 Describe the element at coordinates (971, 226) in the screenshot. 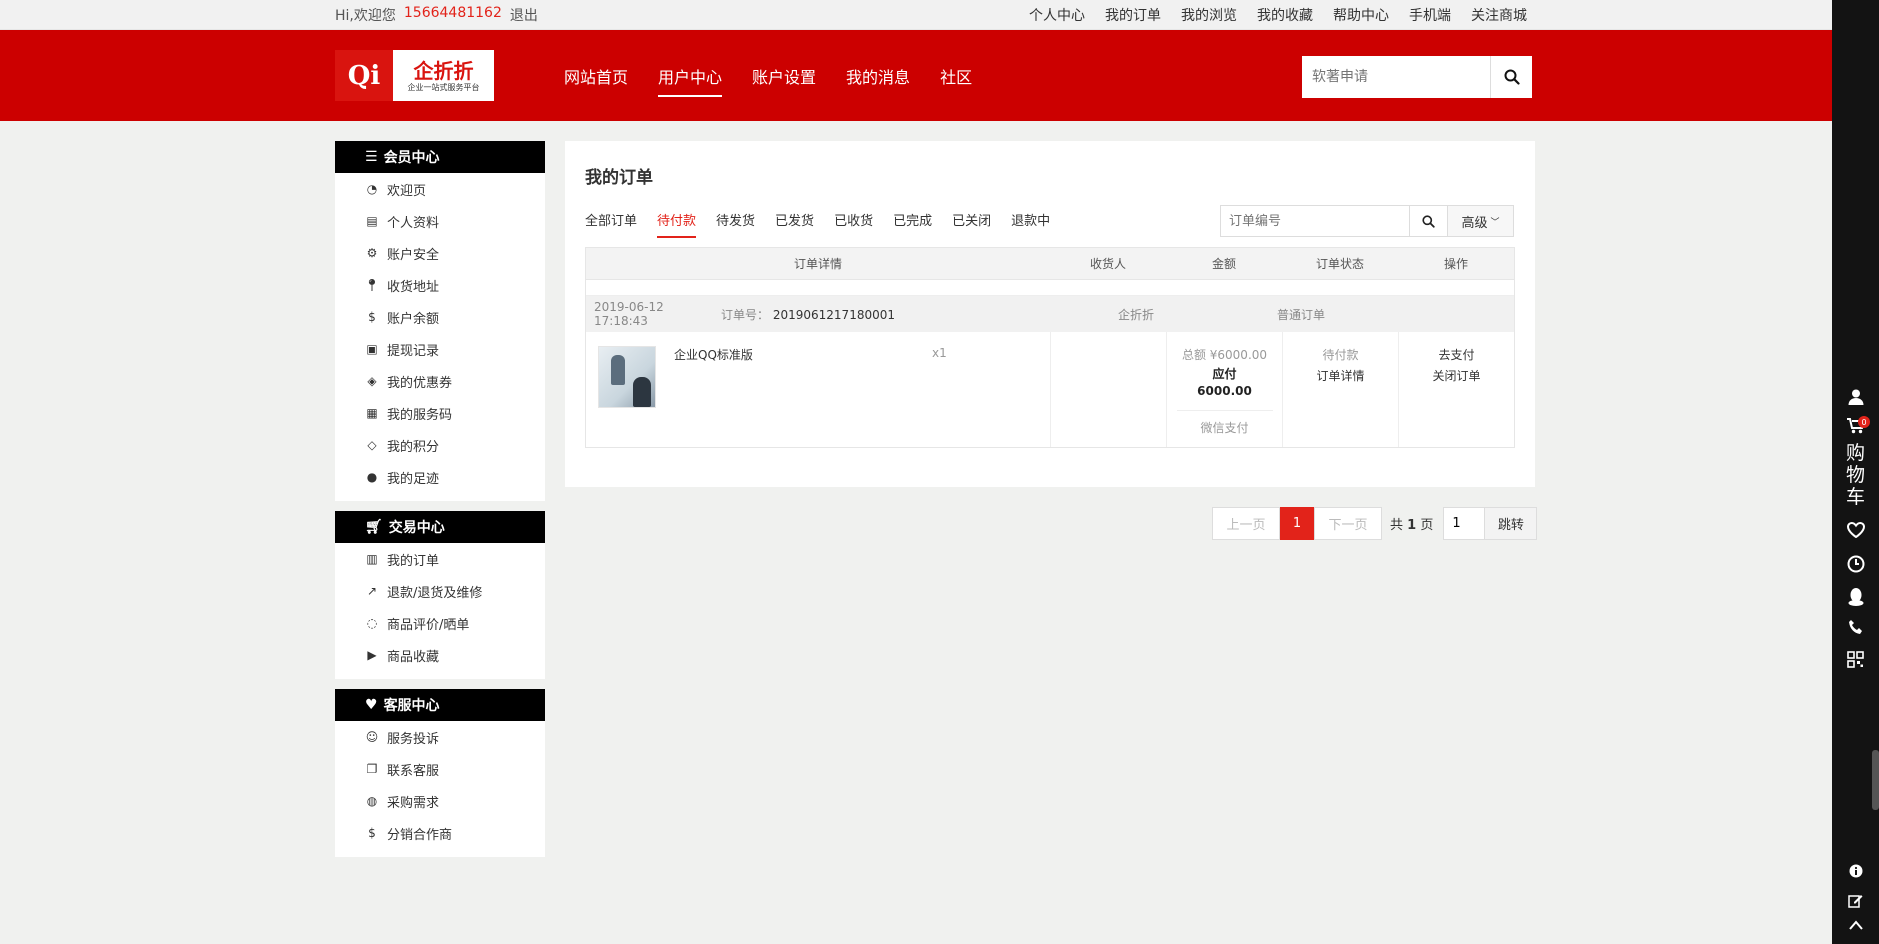

I see `tab-closed: 已关闭` at that location.